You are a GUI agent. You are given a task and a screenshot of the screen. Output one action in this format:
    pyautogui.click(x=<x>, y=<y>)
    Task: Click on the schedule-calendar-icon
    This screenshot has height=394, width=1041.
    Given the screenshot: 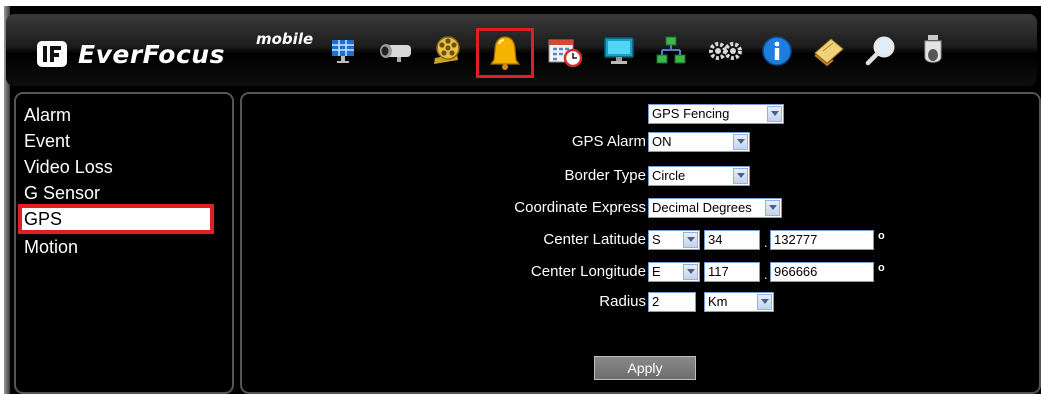 What is the action you would take?
    pyautogui.click(x=565, y=53)
    